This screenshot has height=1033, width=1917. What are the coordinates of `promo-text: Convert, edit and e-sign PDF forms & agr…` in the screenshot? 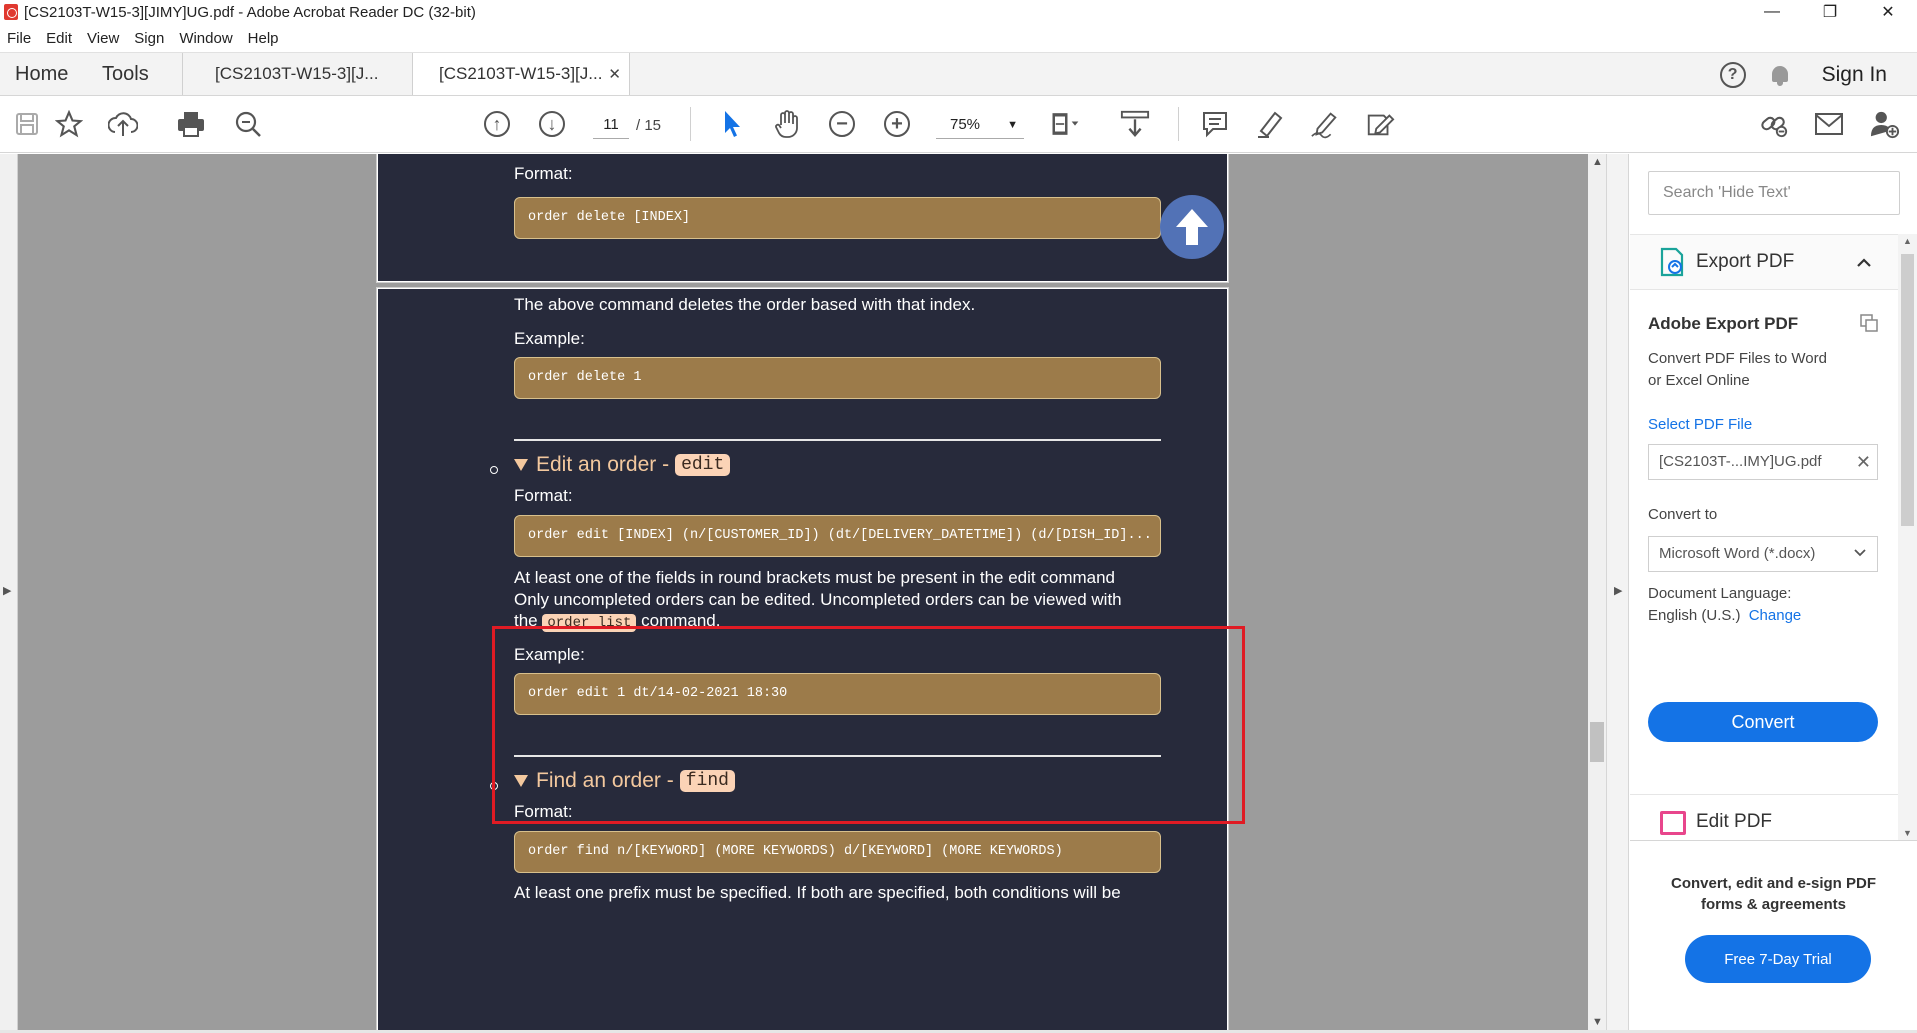 It's located at (1773, 894).